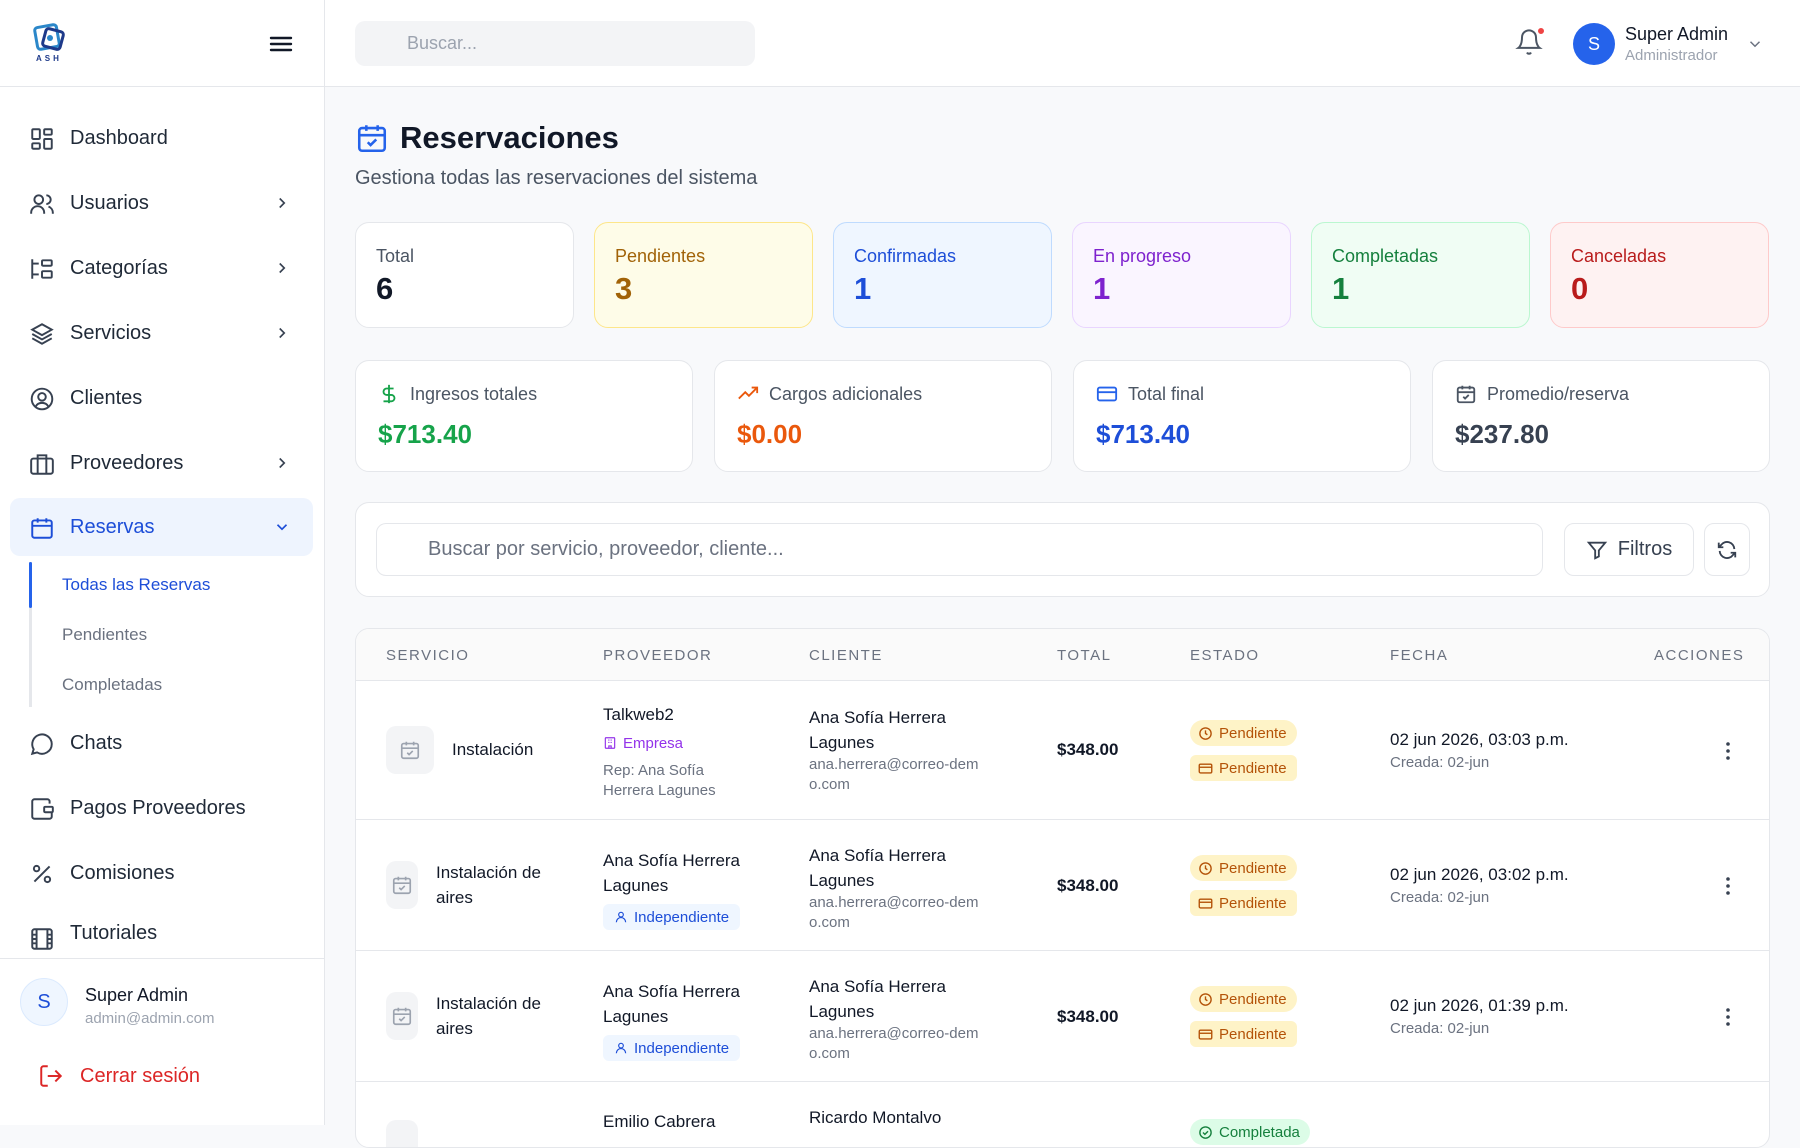 The width and height of the screenshot is (1800, 1148). I want to click on sidebar-item-reservas: Reservas, so click(161, 527).